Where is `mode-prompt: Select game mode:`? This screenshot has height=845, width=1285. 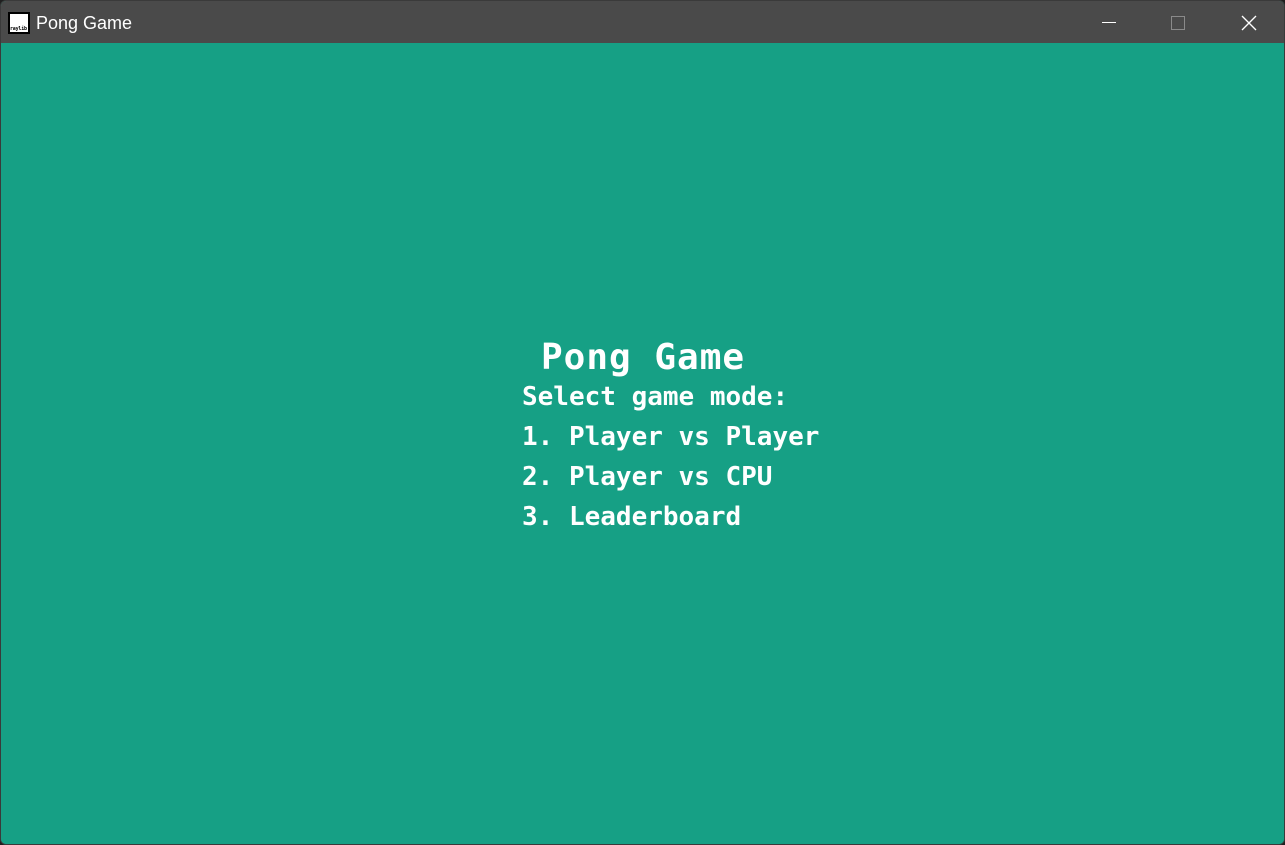 mode-prompt: Select game mode: is located at coordinates (655, 397).